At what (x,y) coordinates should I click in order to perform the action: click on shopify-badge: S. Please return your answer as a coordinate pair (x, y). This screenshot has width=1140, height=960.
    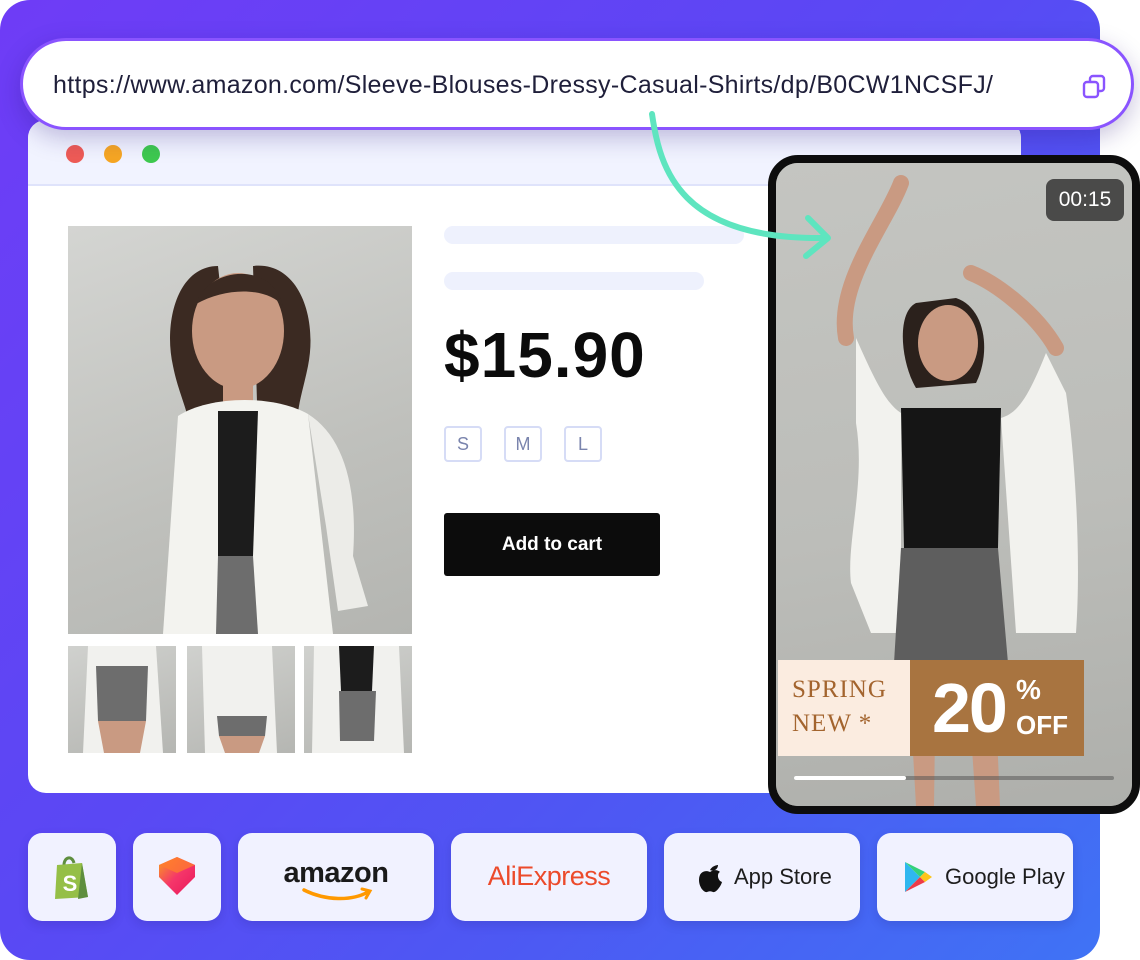
    Looking at the image, I should click on (72, 877).